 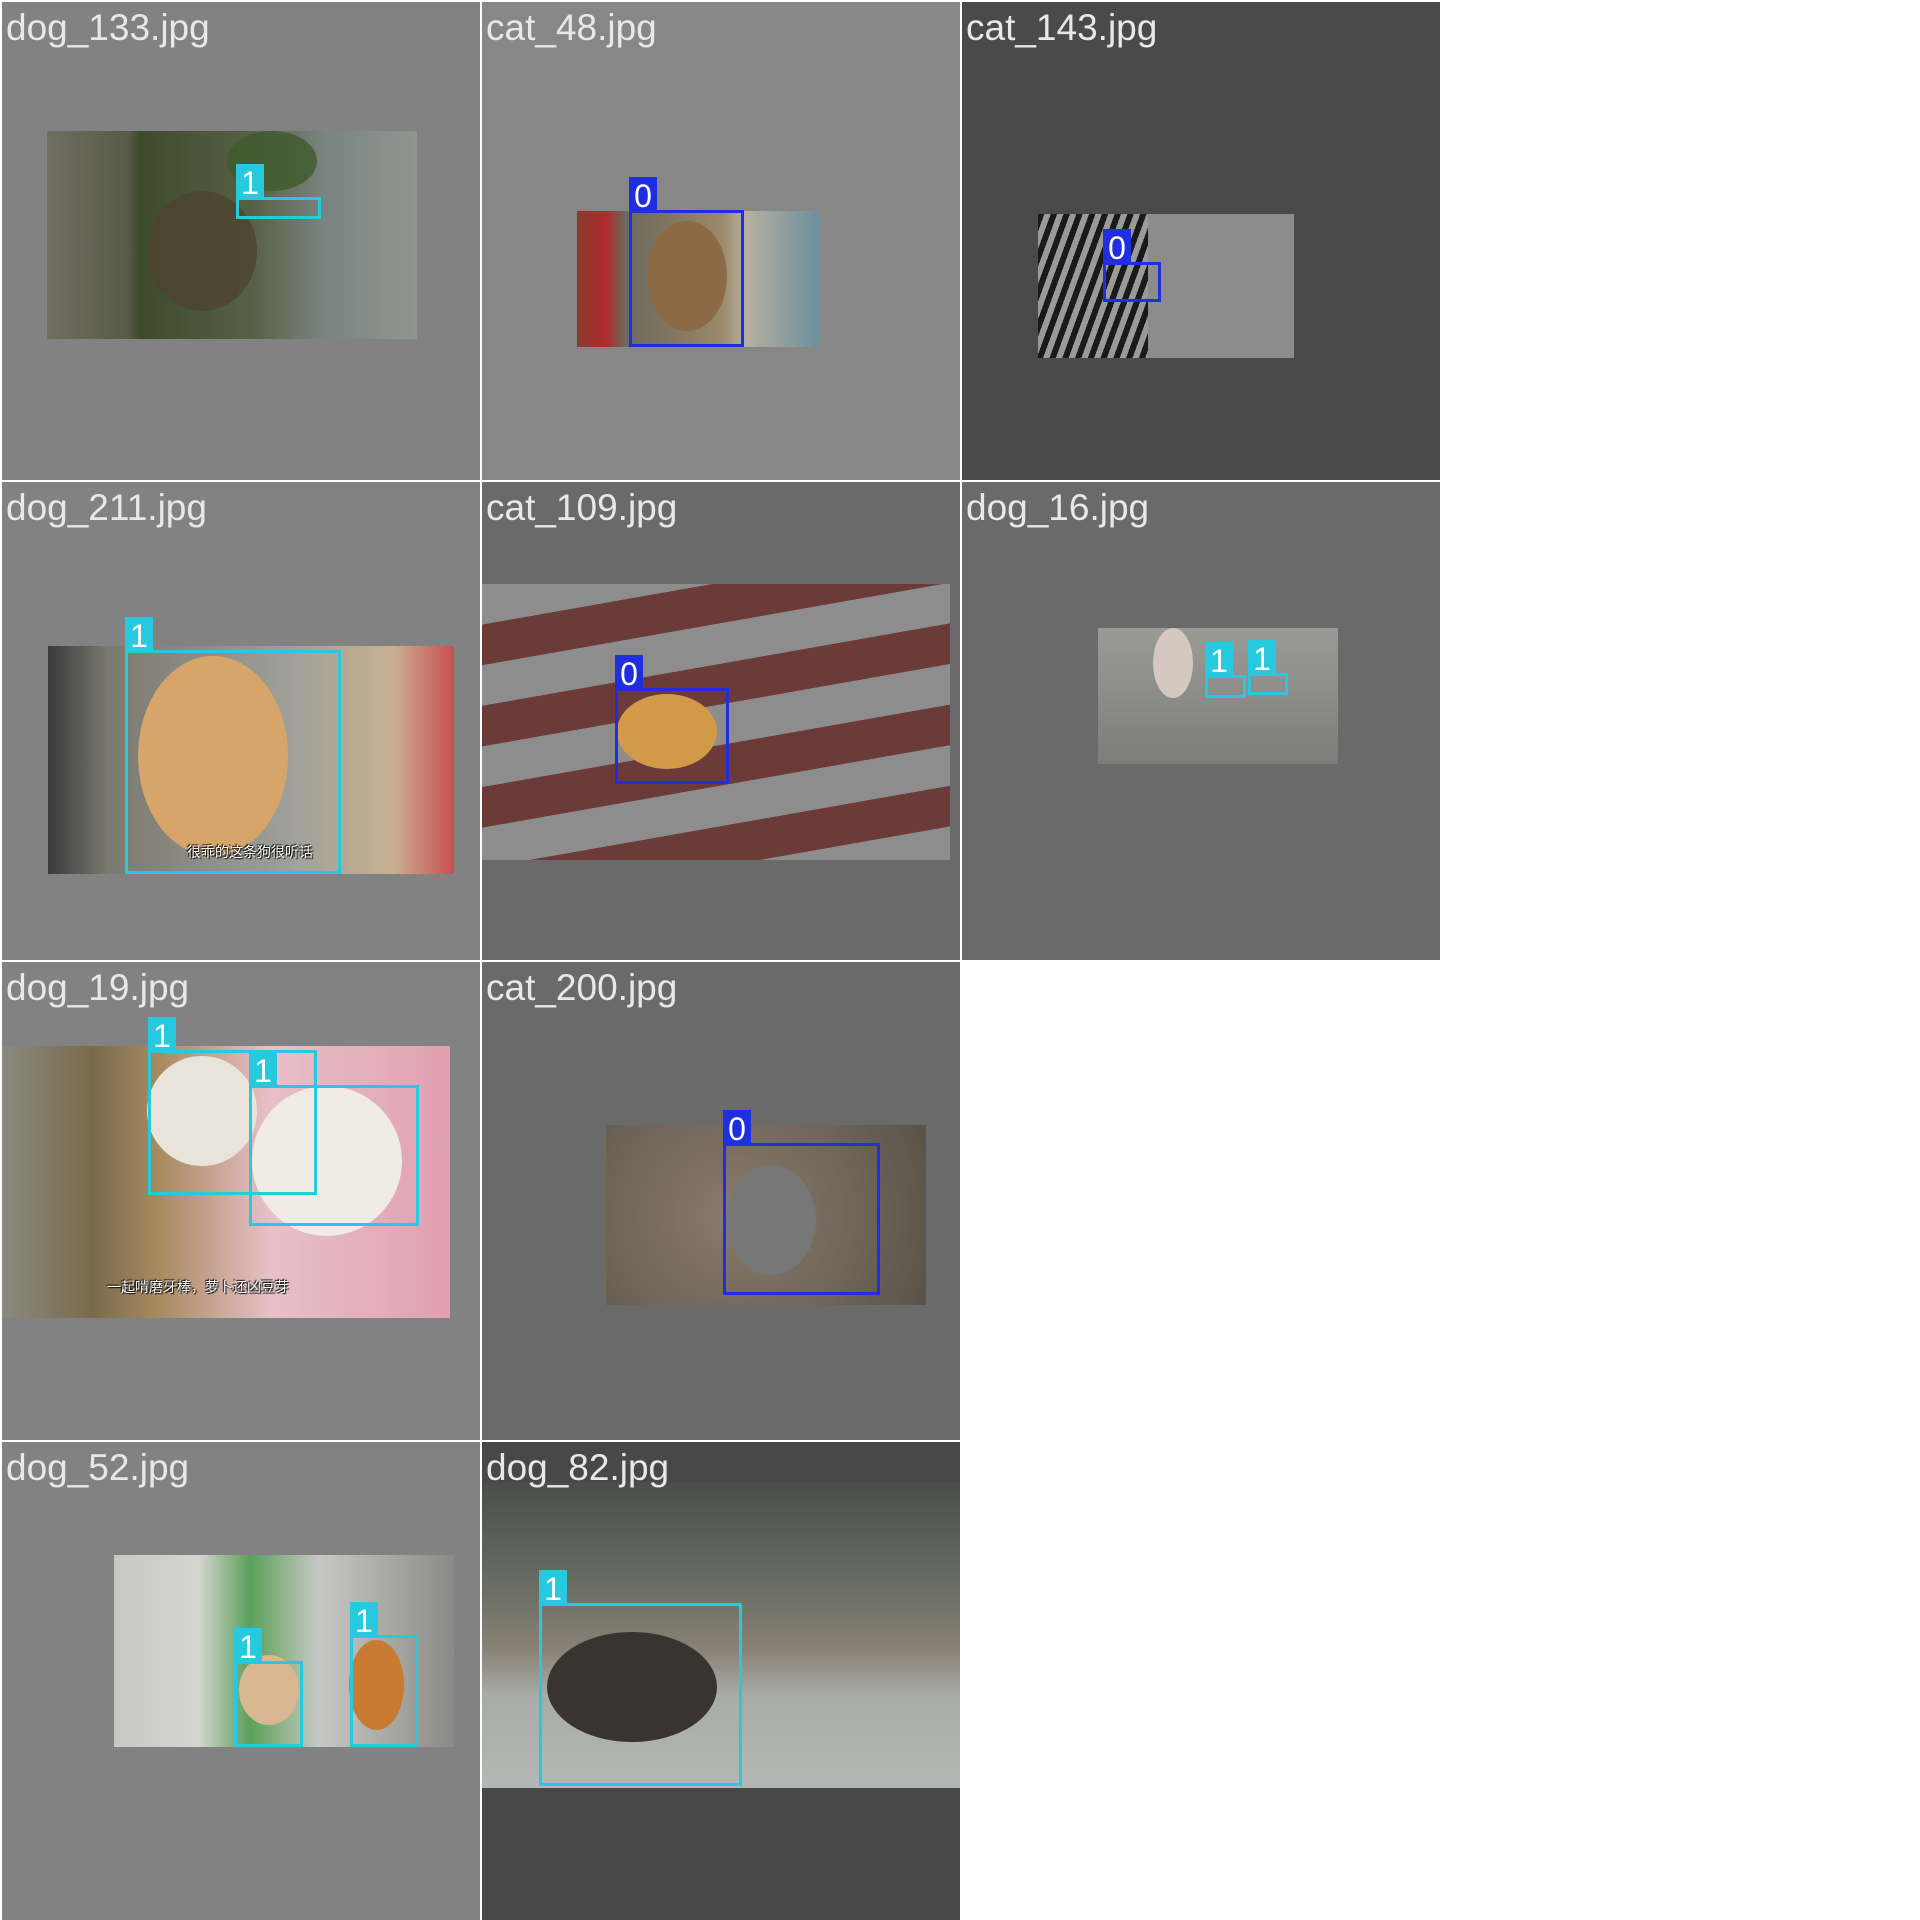 I want to click on video-caption: 一起啃磨牙棒，萝卜还凶豆芽, so click(x=198, y=1288).